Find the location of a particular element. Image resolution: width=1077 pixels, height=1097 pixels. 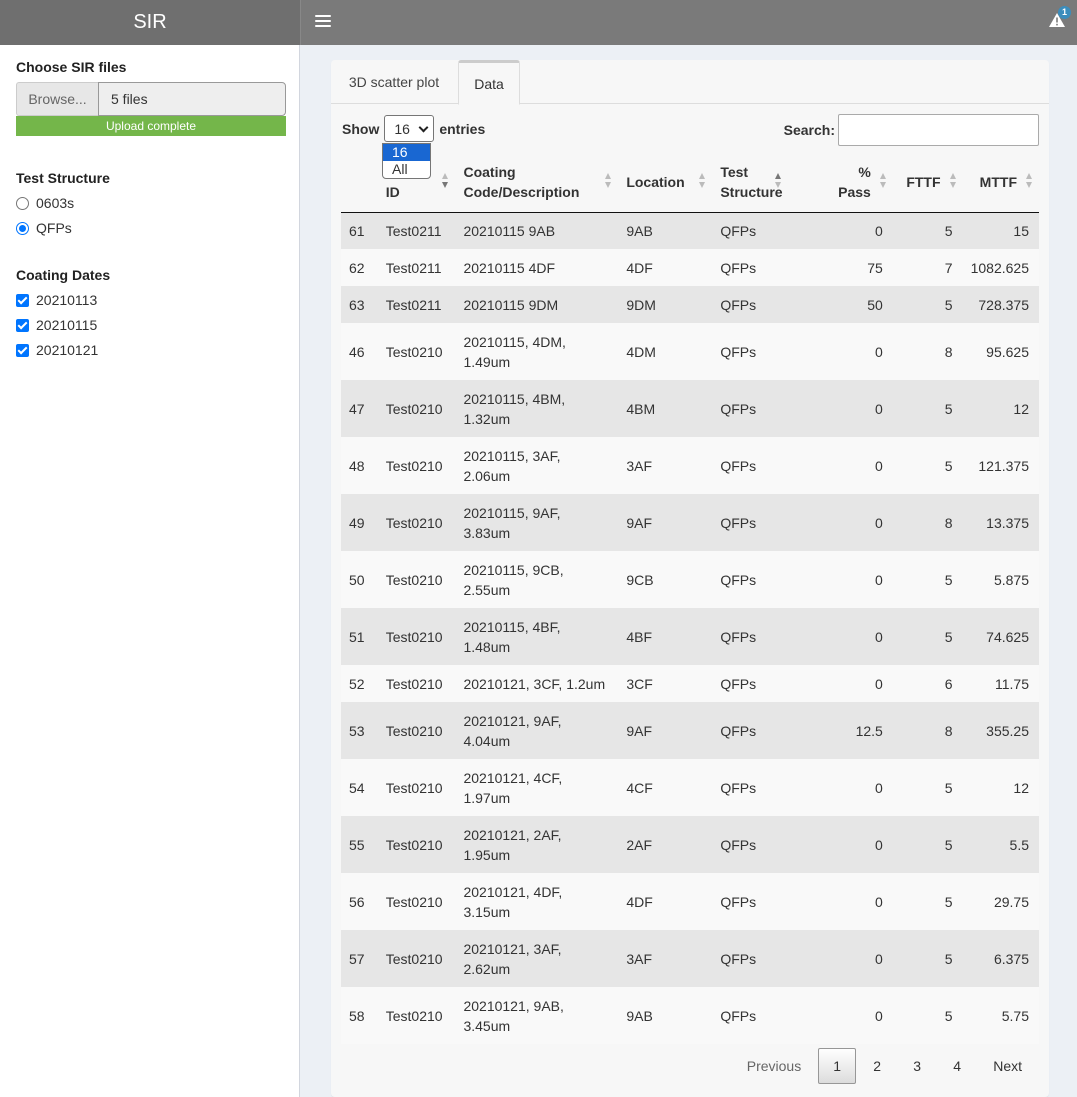

column-header-rownum is located at coordinates (359, 182).